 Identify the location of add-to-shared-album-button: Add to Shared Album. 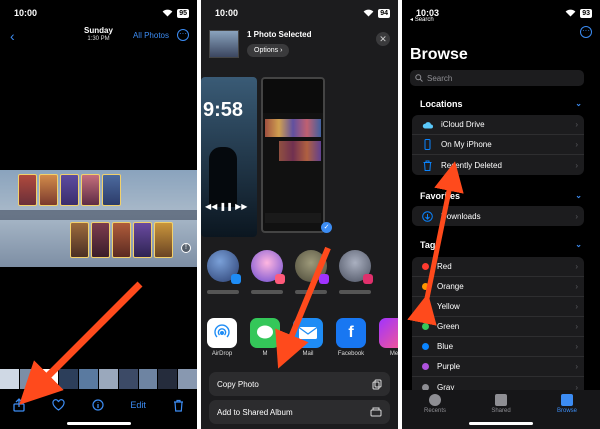
(299, 412).